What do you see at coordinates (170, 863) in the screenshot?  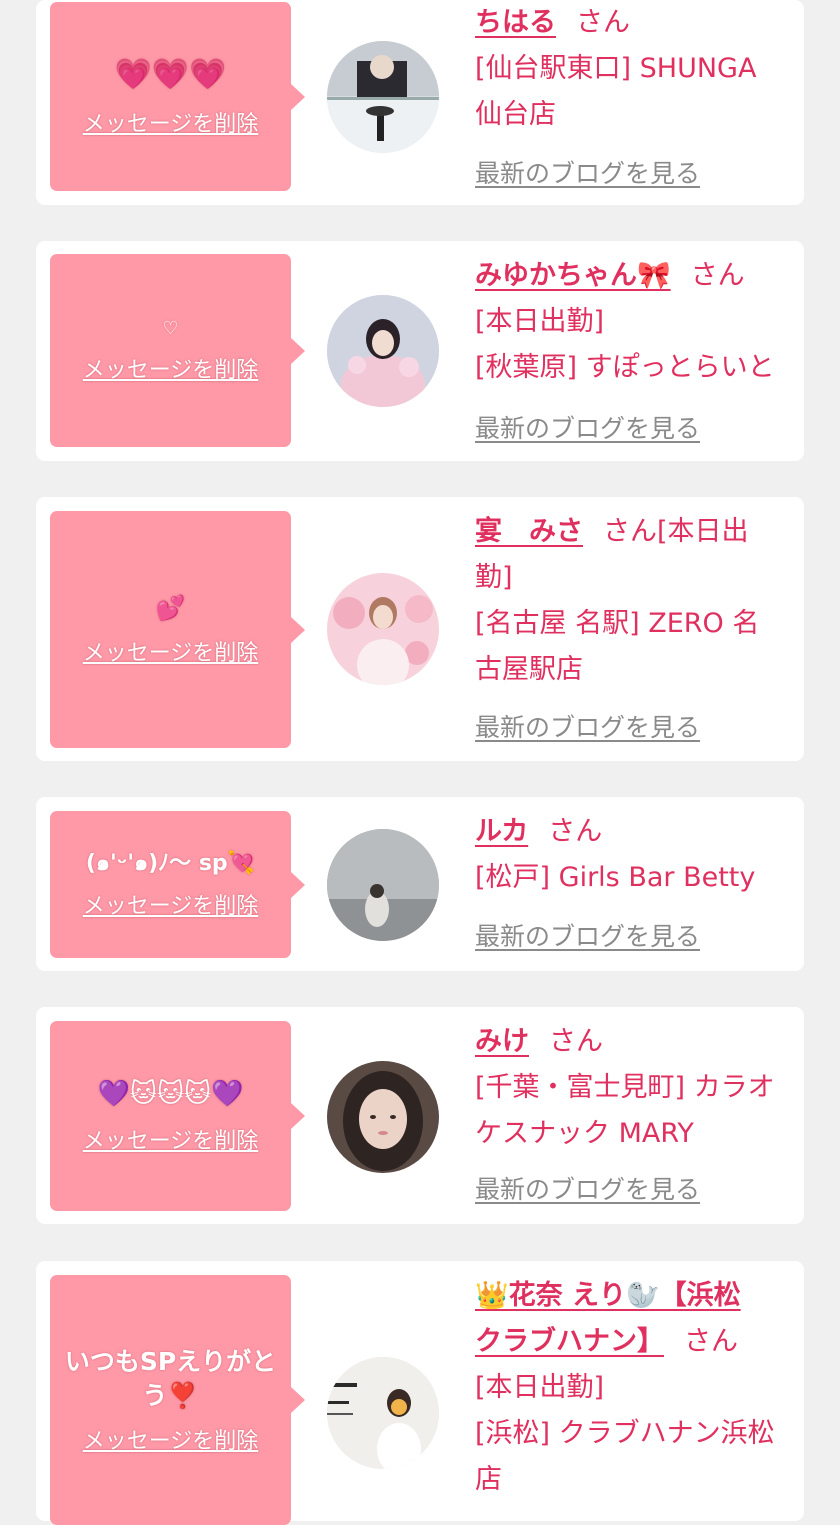 I see `message-text: (๑'ᵕ'๑)ﾉ〜 sp💘` at bounding box center [170, 863].